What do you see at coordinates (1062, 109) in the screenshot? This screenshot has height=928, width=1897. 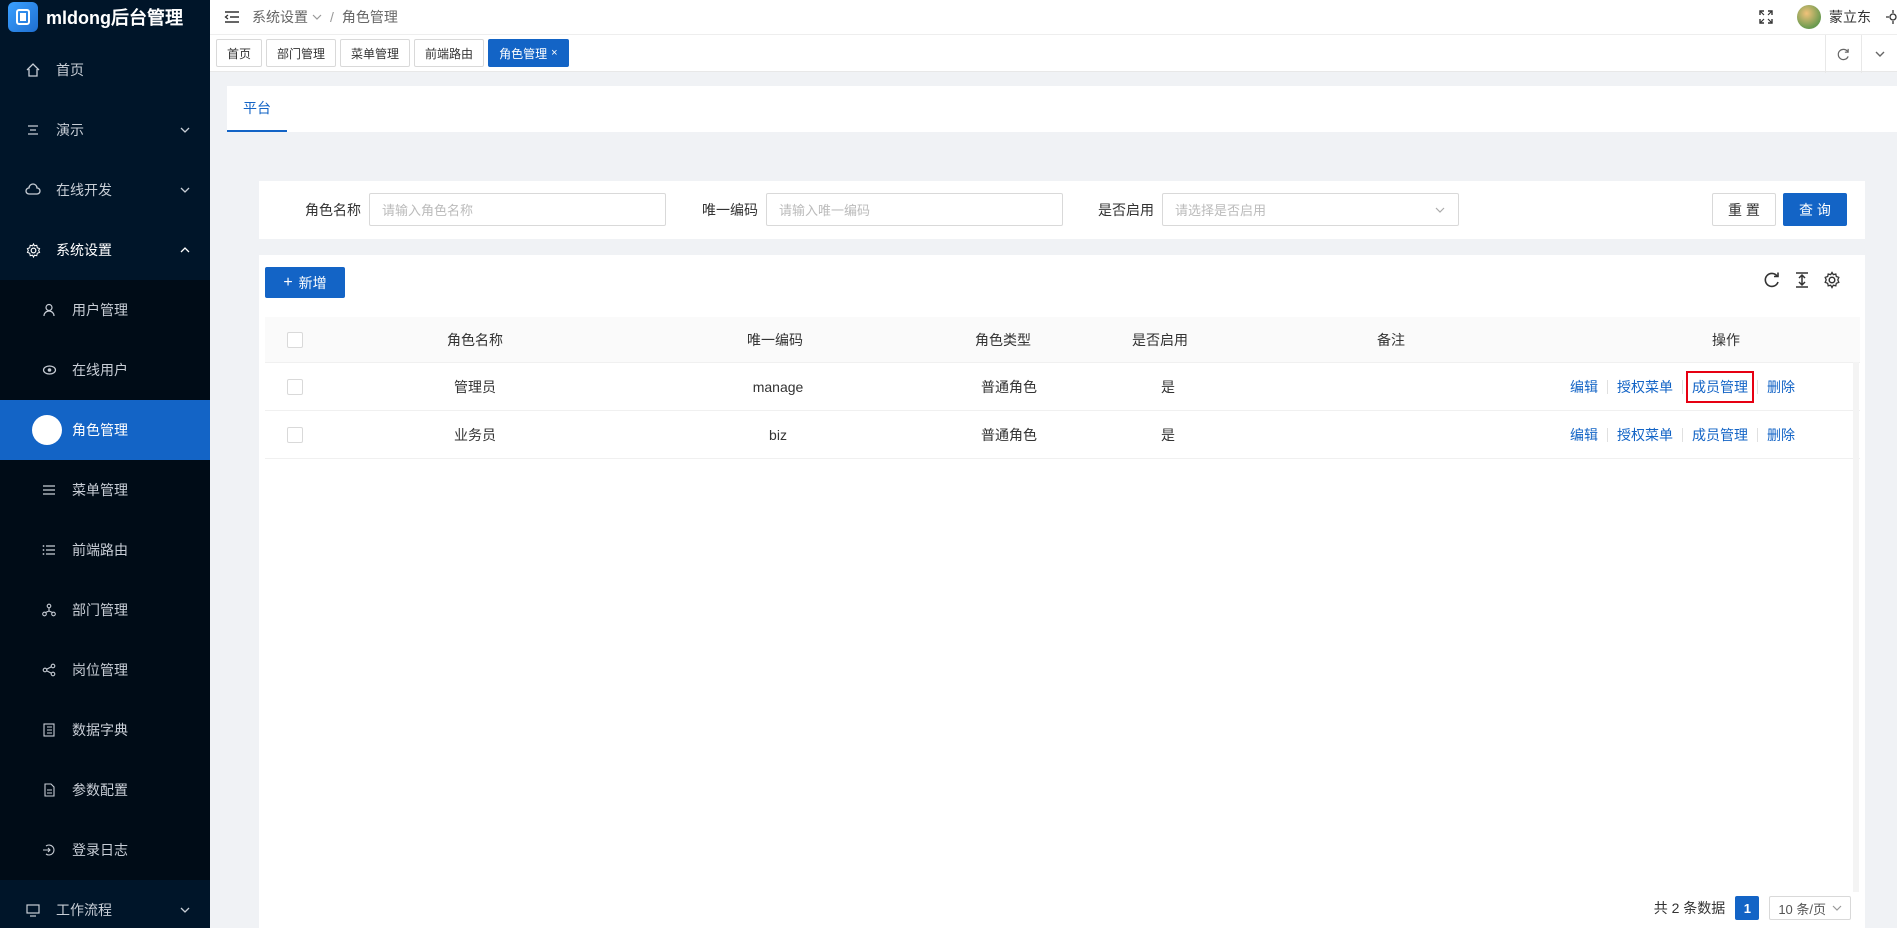 I see `platform-tab-strip: 平台` at bounding box center [1062, 109].